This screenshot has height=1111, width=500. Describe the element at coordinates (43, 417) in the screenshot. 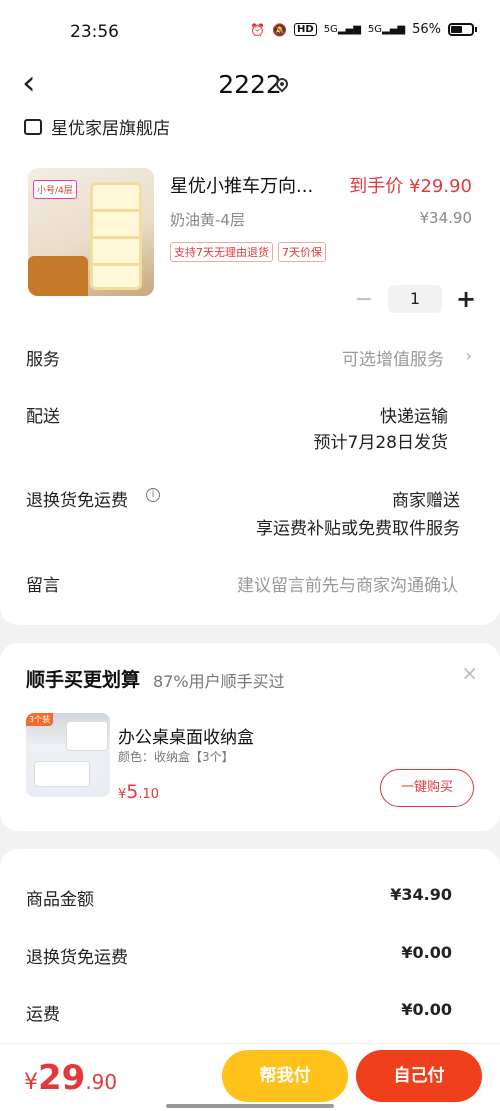

I see `delivery-label: 配送` at that location.